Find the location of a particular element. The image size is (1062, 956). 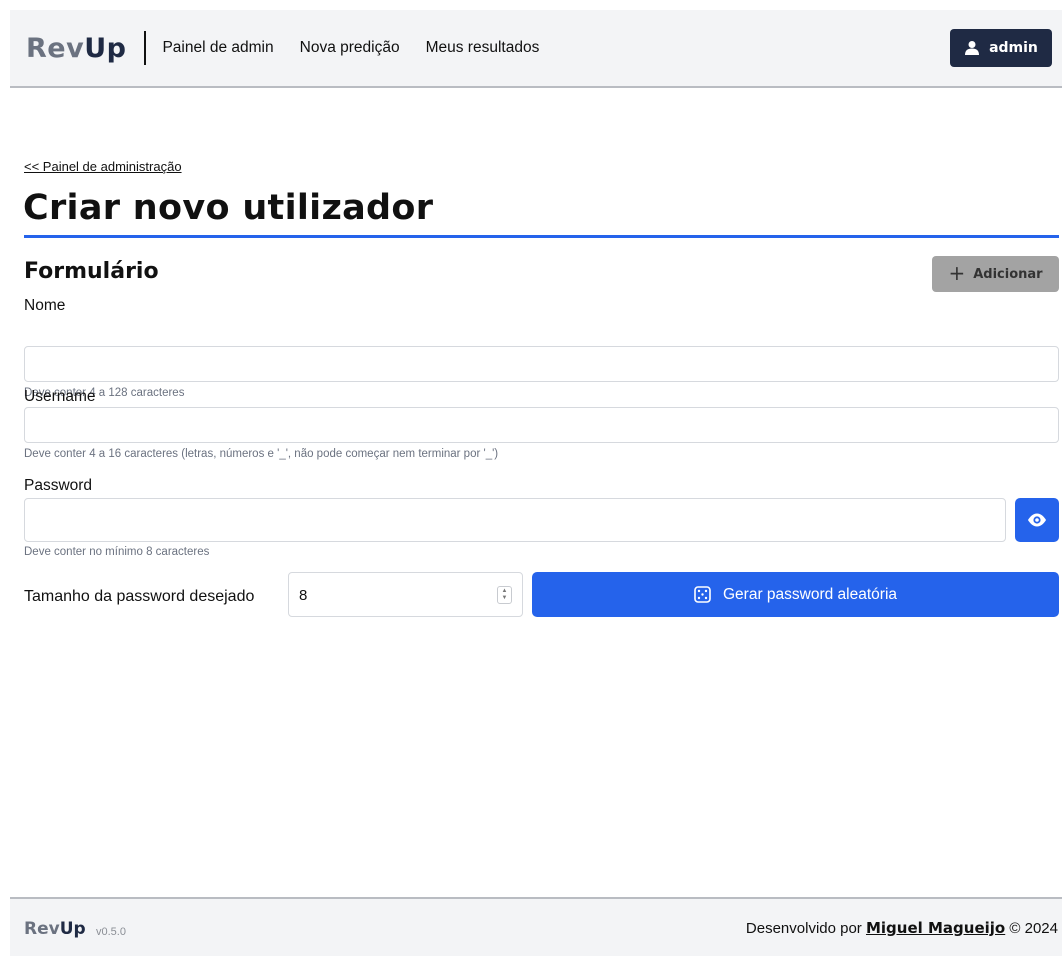

password-label: Password is located at coordinates (58, 485).